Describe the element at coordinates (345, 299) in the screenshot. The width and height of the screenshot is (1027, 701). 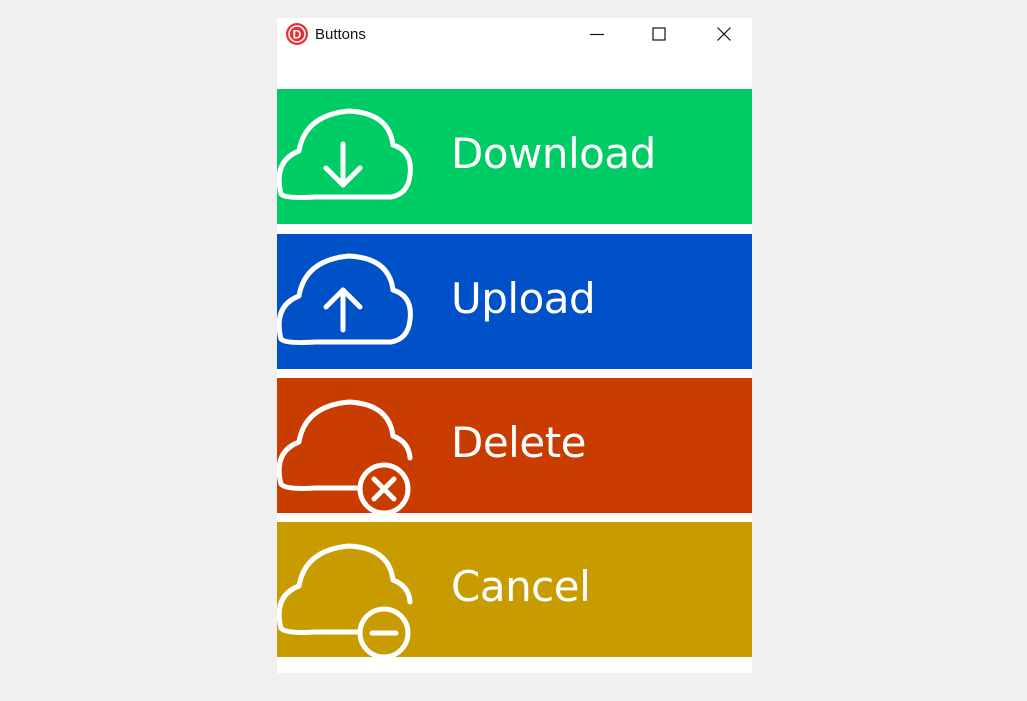
I see `cloud-upload-icon` at that location.